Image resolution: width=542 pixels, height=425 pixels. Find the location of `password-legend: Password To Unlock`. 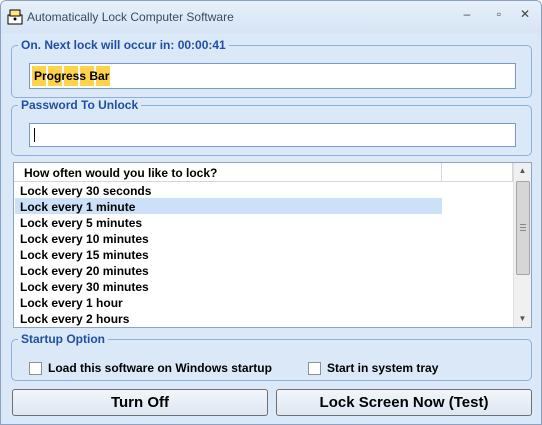

password-legend: Password To Unlock is located at coordinates (80, 105).